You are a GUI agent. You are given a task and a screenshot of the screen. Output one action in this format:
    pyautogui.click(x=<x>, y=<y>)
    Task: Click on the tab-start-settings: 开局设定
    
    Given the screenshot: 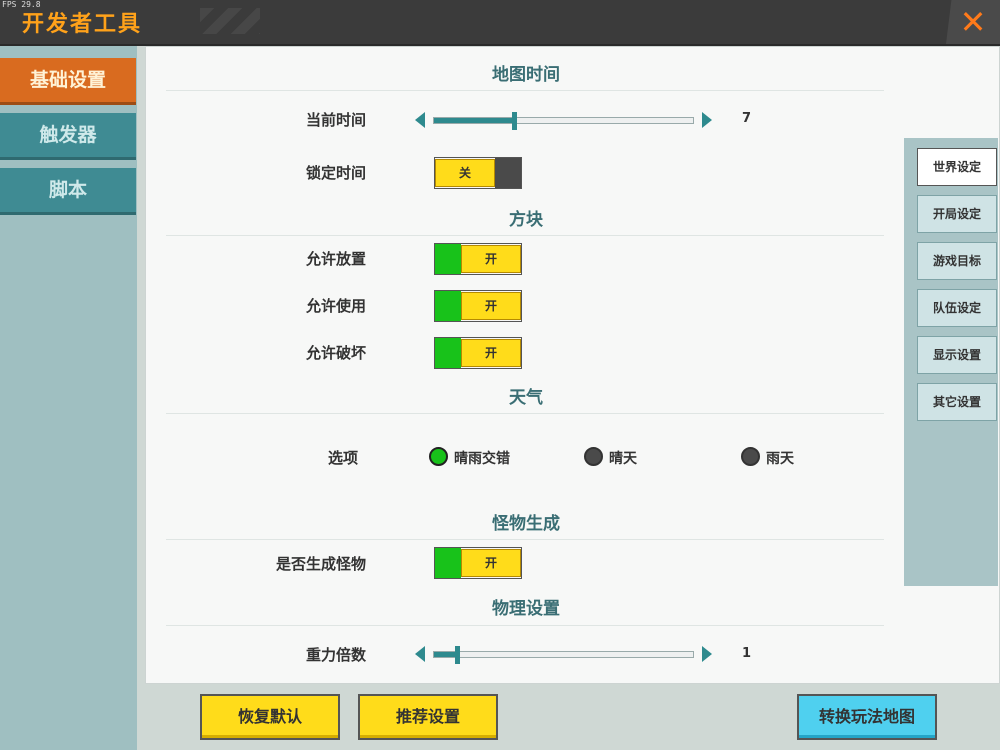 What is the action you would take?
    pyautogui.click(x=957, y=214)
    